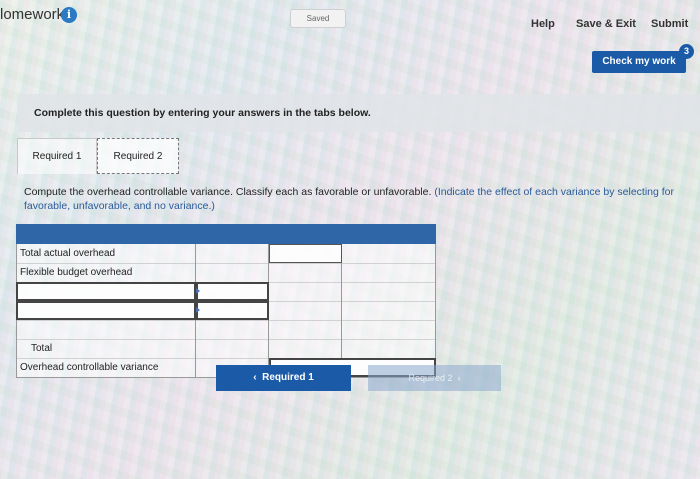  I want to click on next-required-label: Required 2, so click(430, 378).